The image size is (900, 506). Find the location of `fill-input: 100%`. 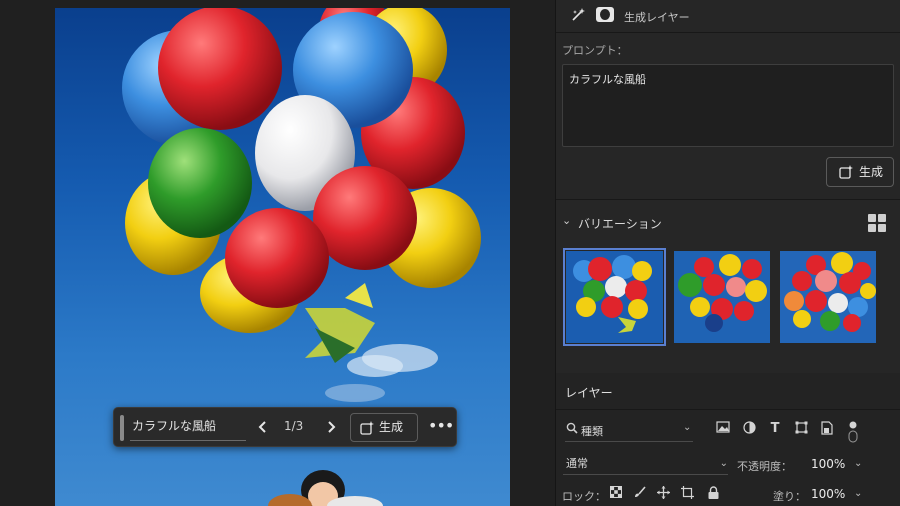

fill-input: 100% is located at coordinates (828, 494).